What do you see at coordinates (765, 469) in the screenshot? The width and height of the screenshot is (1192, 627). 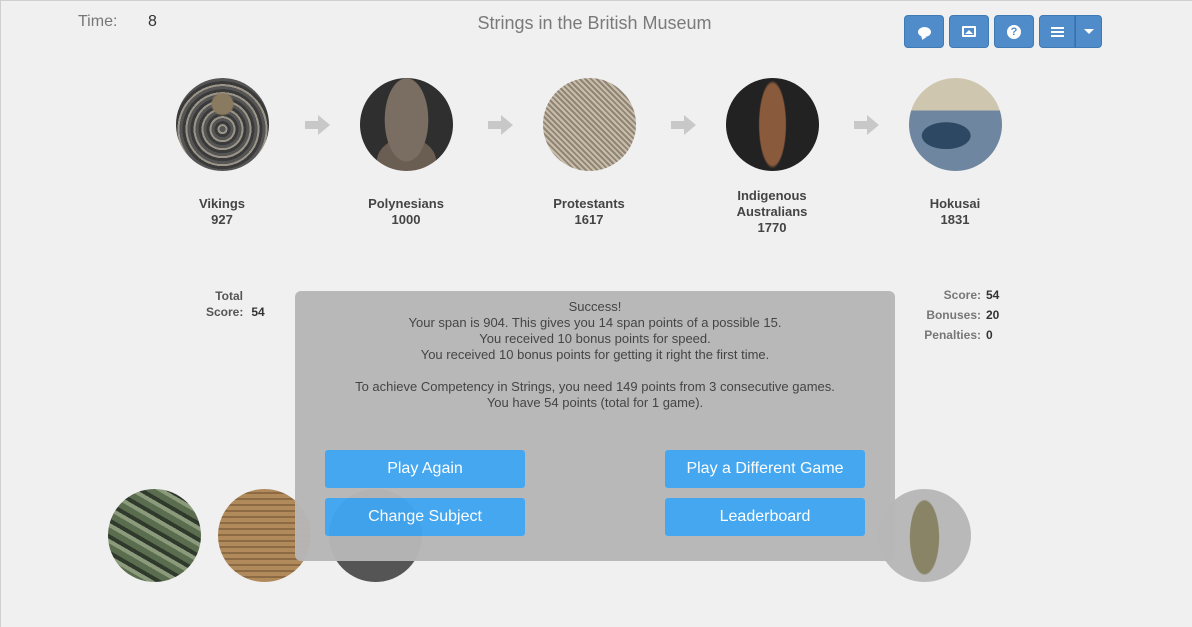 I see `play-different-game-button: Play a Different Game` at bounding box center [765, 469].